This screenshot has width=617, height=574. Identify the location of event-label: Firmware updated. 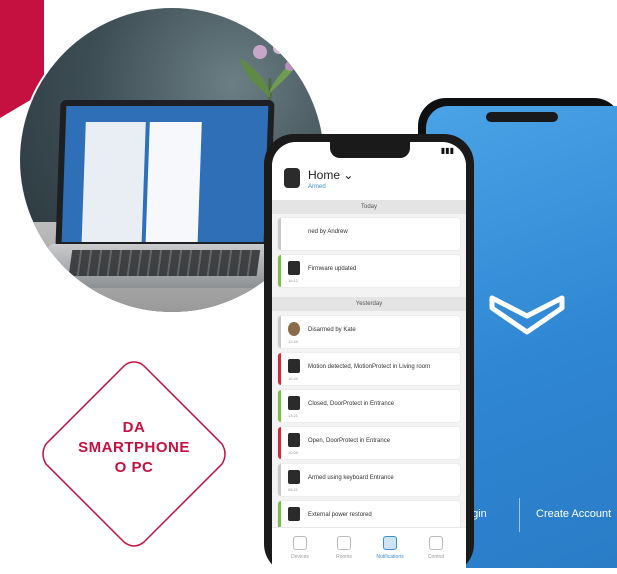
(332, 269).